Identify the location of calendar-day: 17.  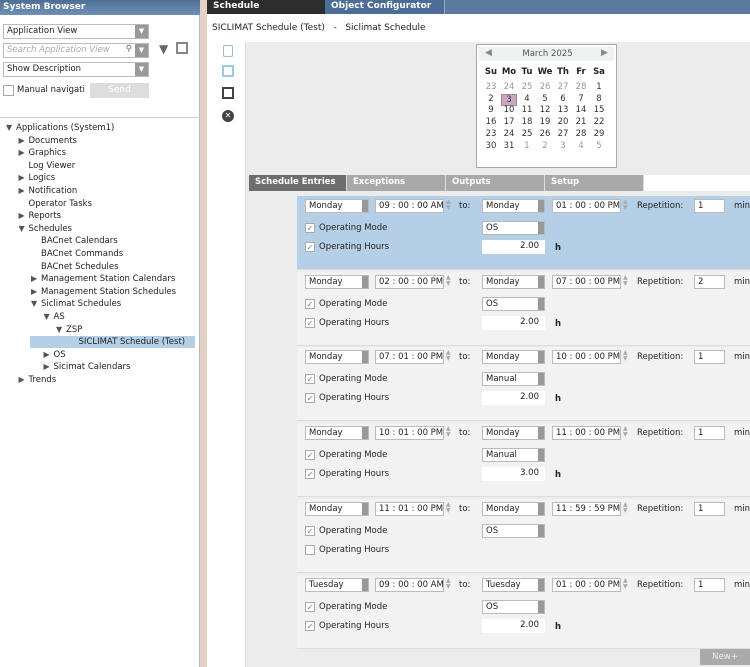
(509, 122).